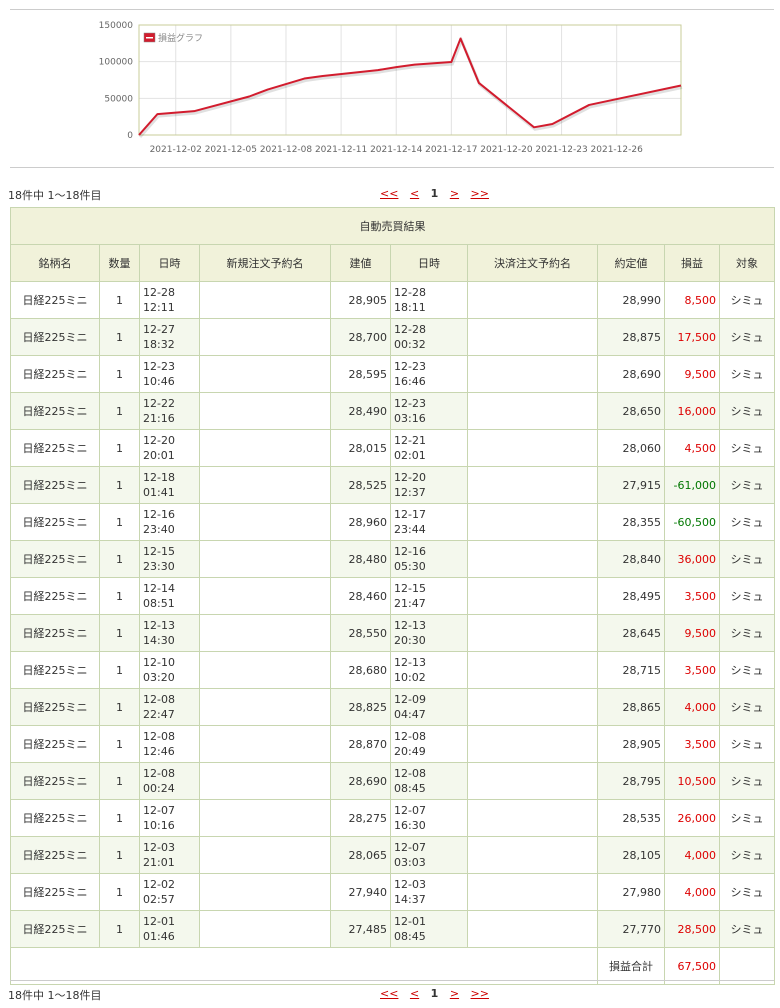  What do you see at coordinates (692, 522) in the screenshot?
I see `profit-loss-cell: -60,500` at bounding box center [692, 522].